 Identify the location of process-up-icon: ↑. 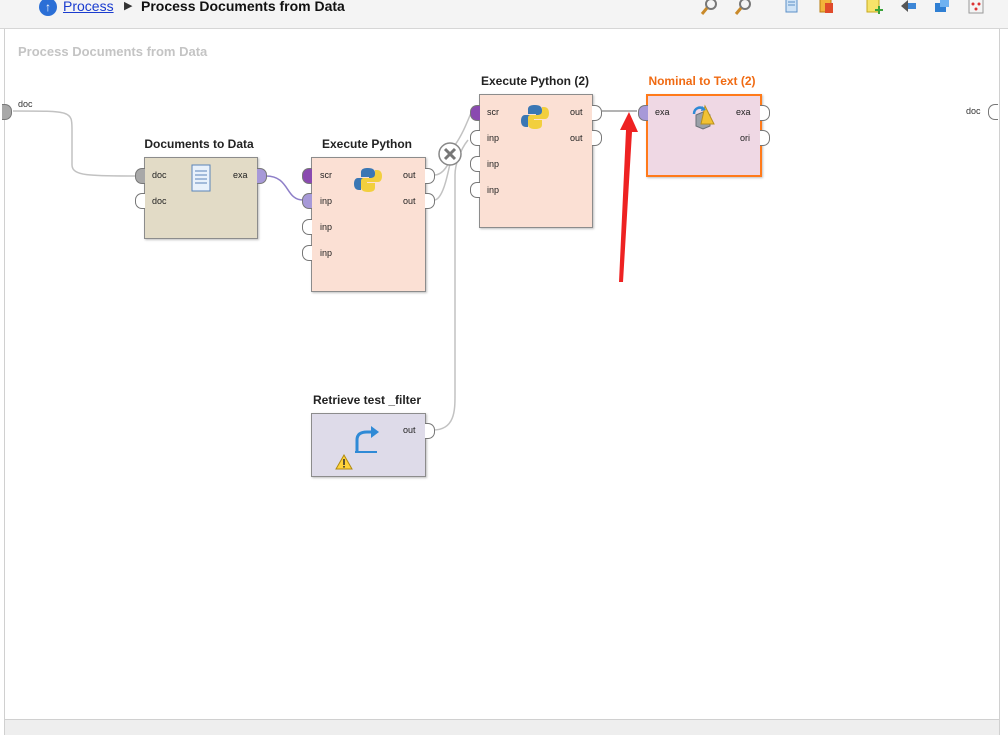
(48, 8).